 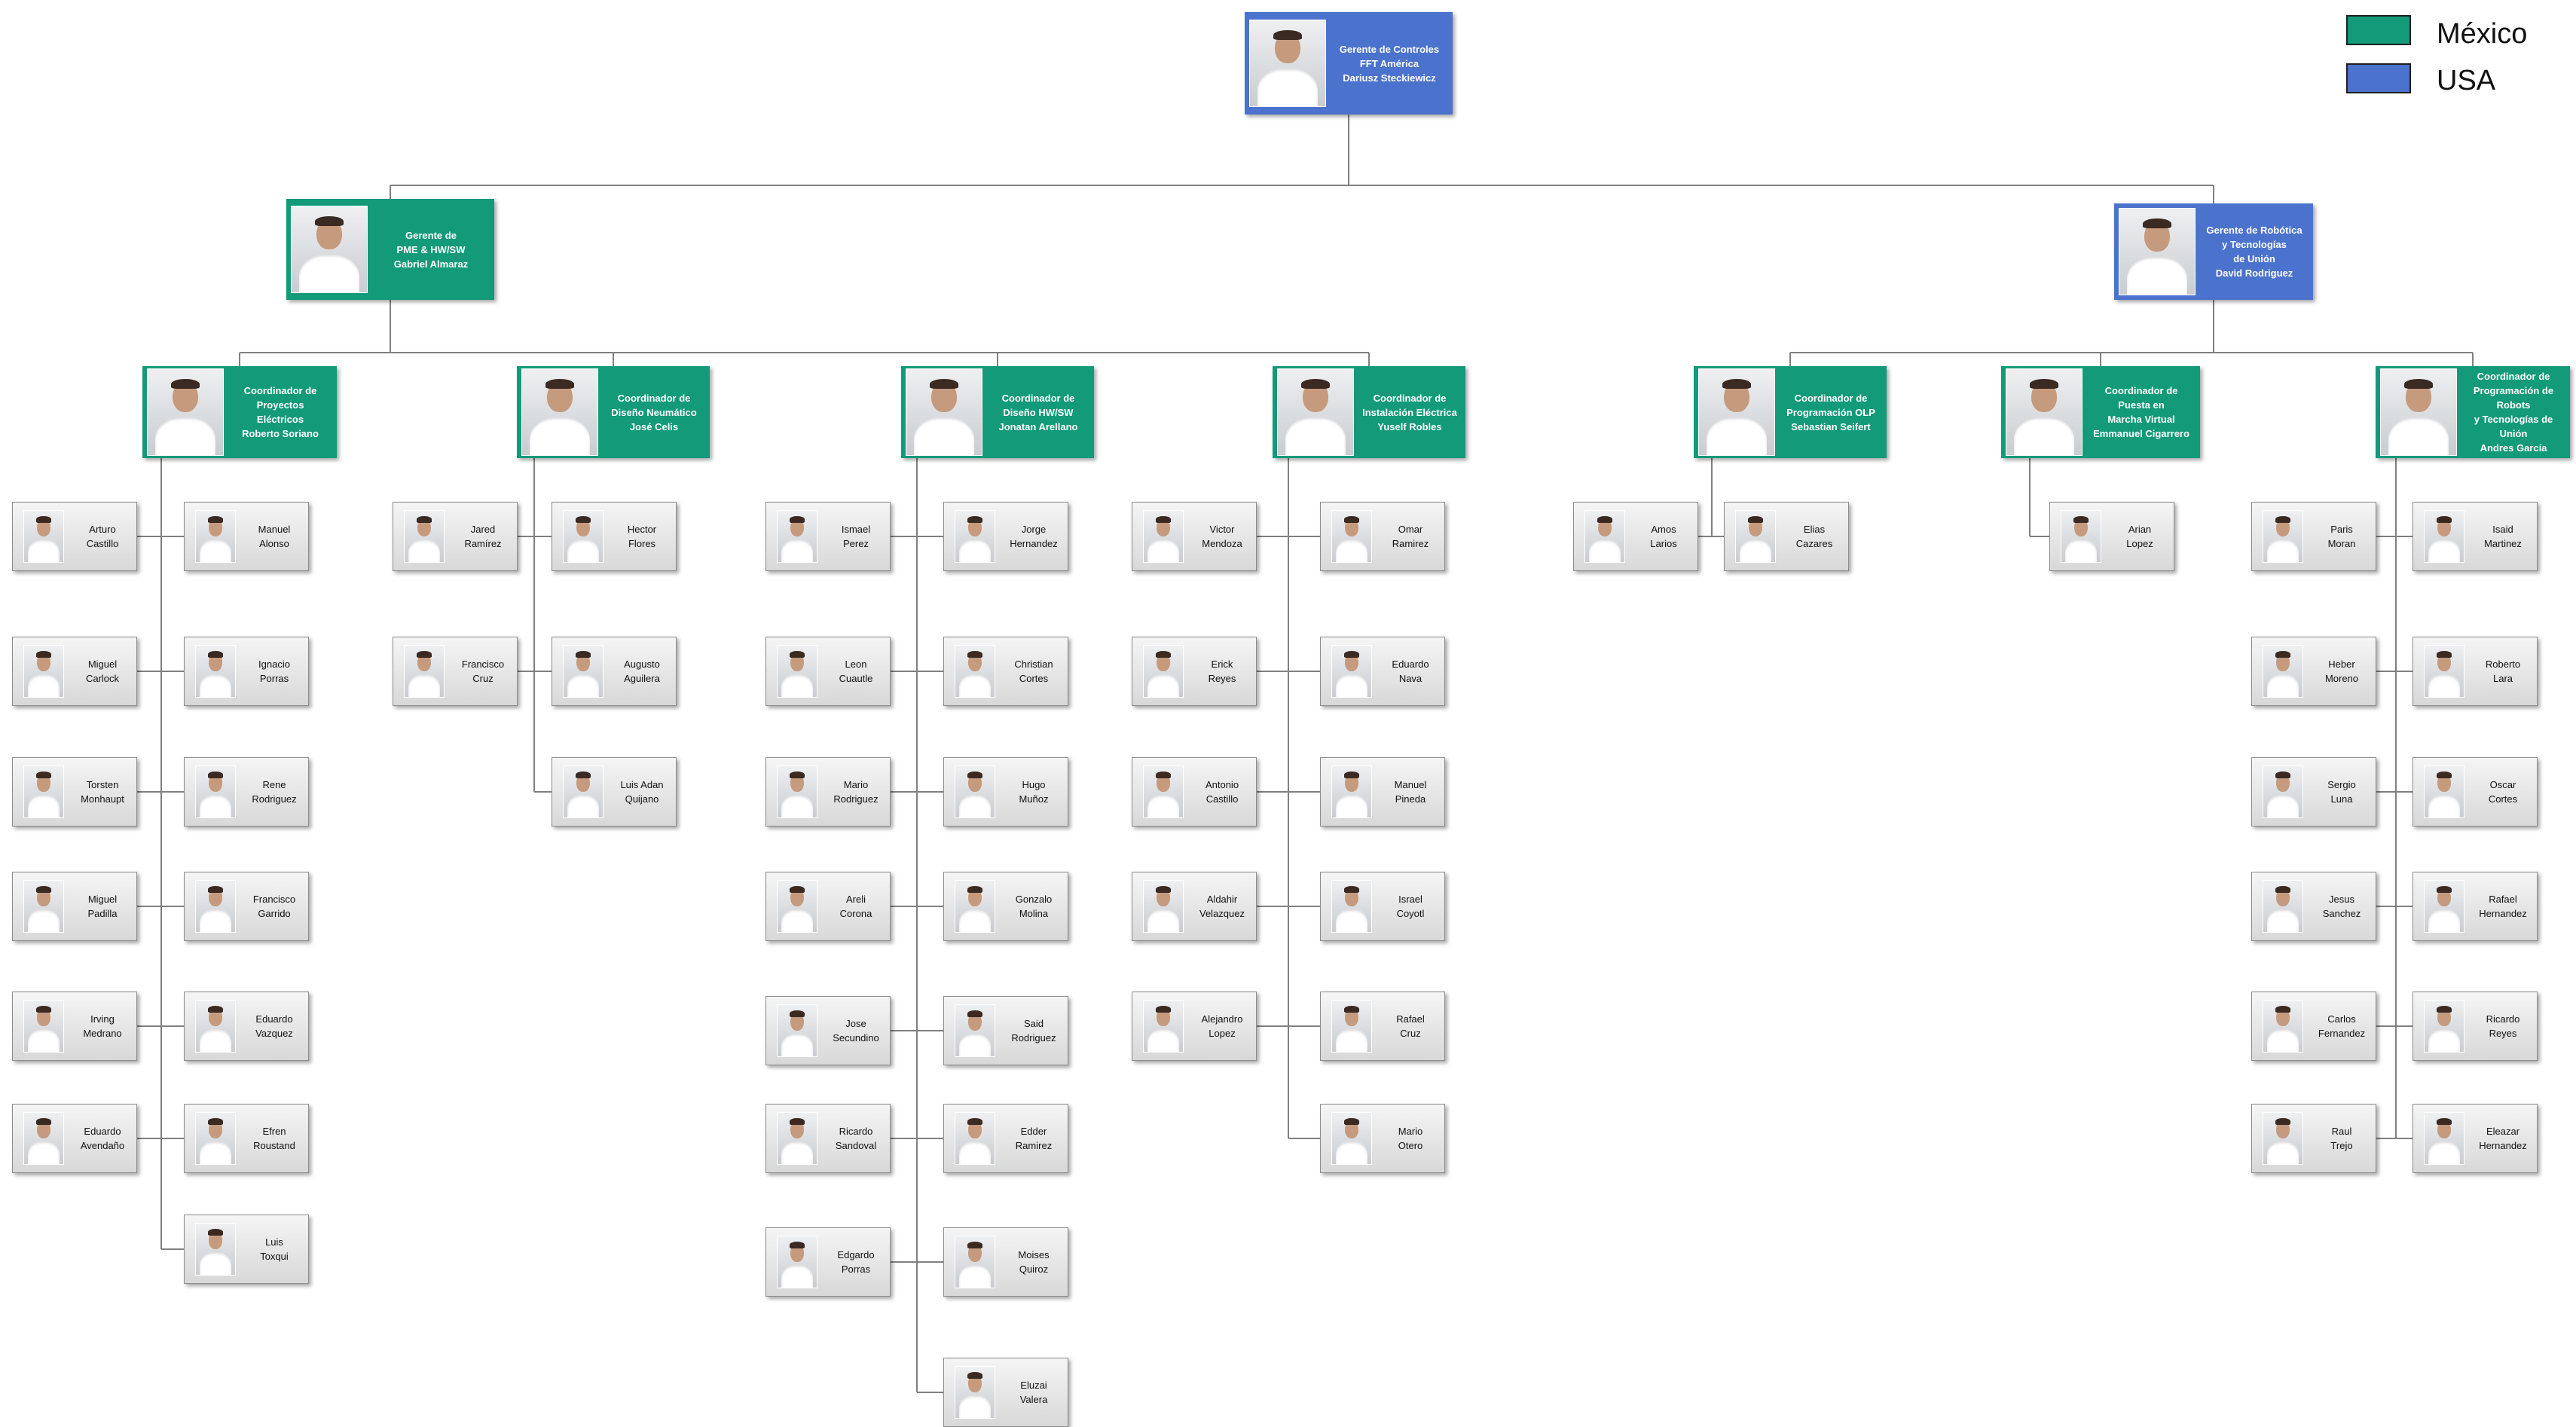 What do you see at coordinates (2339, 537) in the screenshot?
I see `employee-name: Paris Moran` at bounding box center [2339, 537].